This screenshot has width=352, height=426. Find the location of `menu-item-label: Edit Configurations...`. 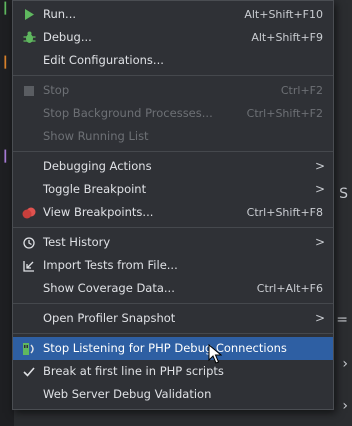

menu-item-label: Edit Configurations... is located at coordinates (103, 60).